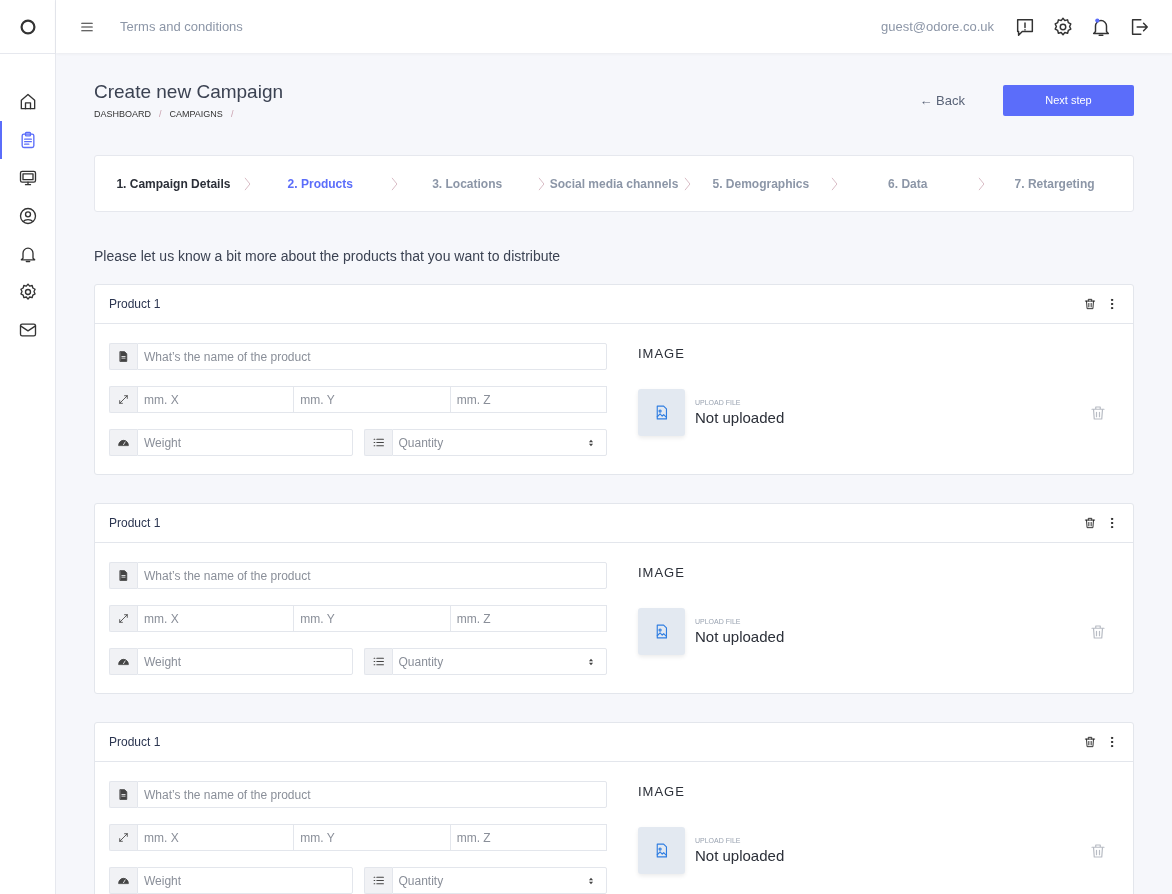 The height and width of the screenshot is (894, 1172). I want to click on step-tab: 7. Retargeting, so click(1054, 183).